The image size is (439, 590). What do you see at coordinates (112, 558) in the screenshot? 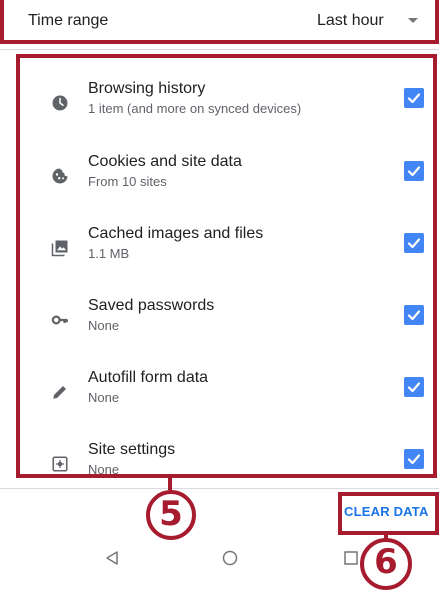
I see `back-icon` at bounding box center [112, 558].